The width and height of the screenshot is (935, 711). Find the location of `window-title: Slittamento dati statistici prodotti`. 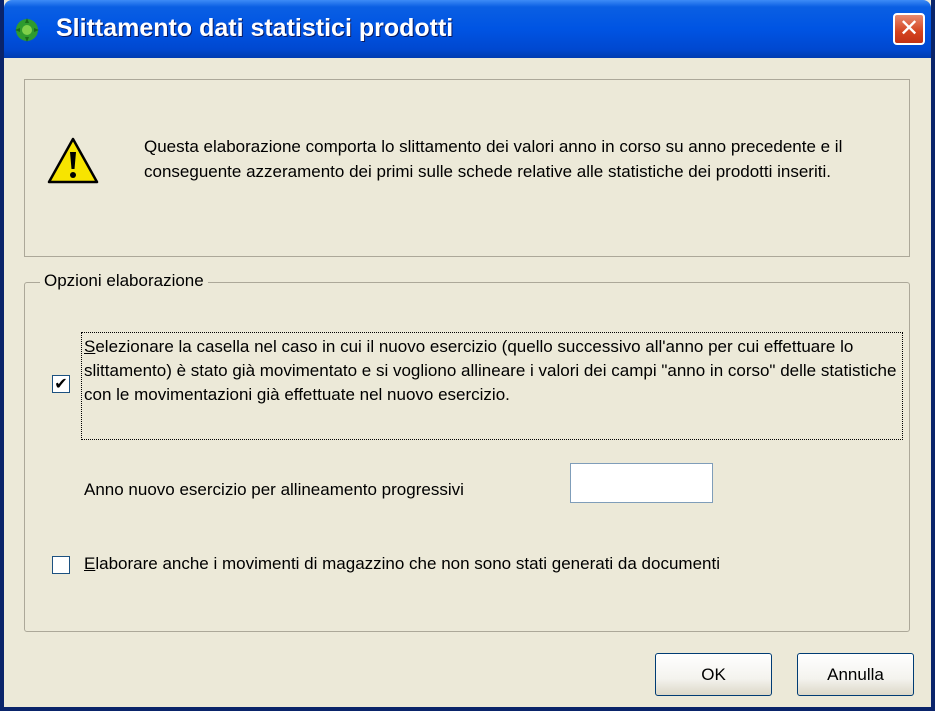

window-title: Slittamento dati statistici prodotti is located at coordinates (255, 28).